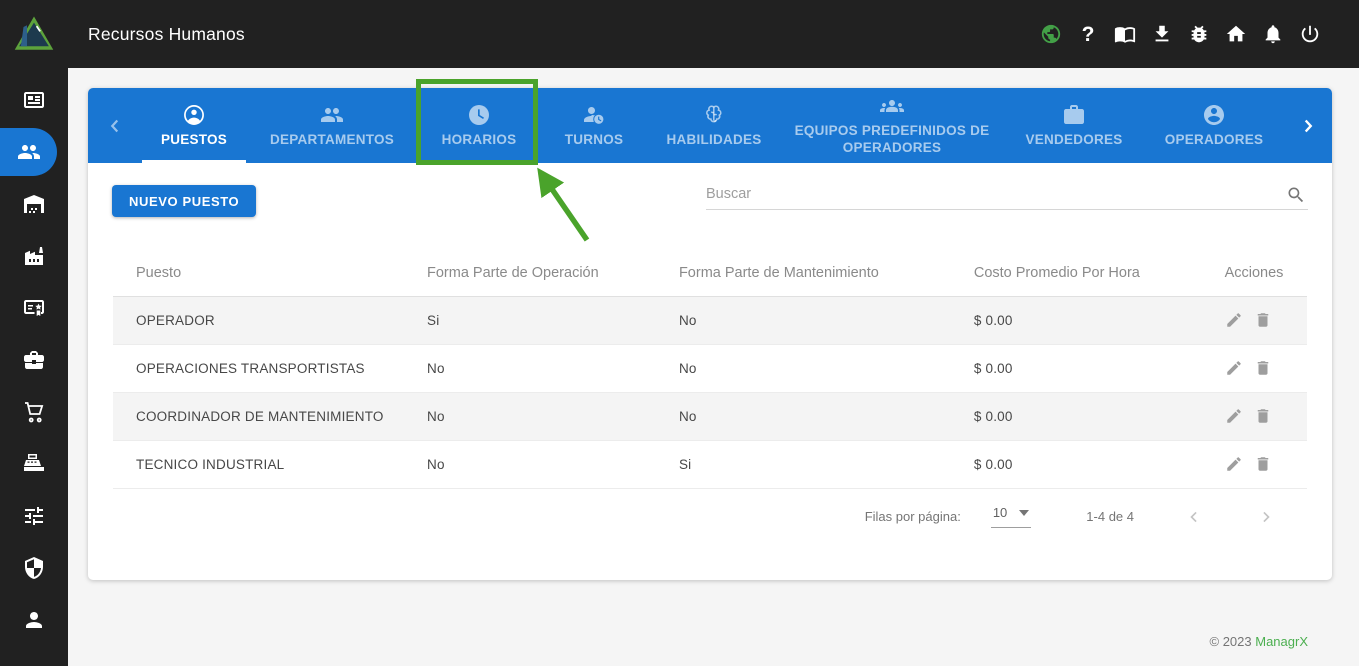  Describe the element at coordinates (1236, 34) in the screenshot. I see `home-icon` at that location.